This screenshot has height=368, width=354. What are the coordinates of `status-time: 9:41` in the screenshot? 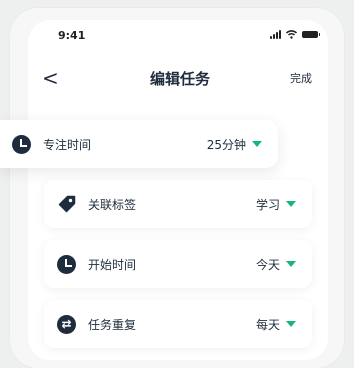 It's located at (72, 35).